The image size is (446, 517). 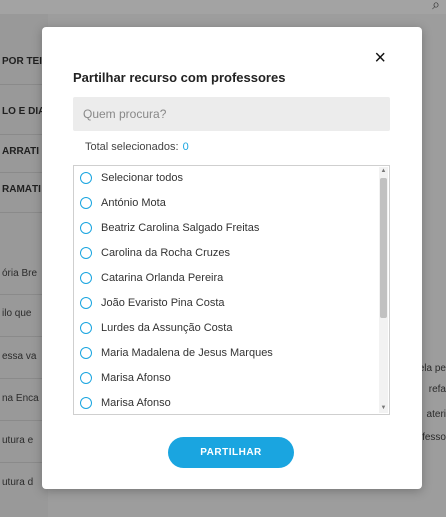 What do you see at coordinates (180, 228) in the screenshot?
I see `list-item-label: Beatriz Carolina Salgado Freitas` at bounding box center [180, 228].